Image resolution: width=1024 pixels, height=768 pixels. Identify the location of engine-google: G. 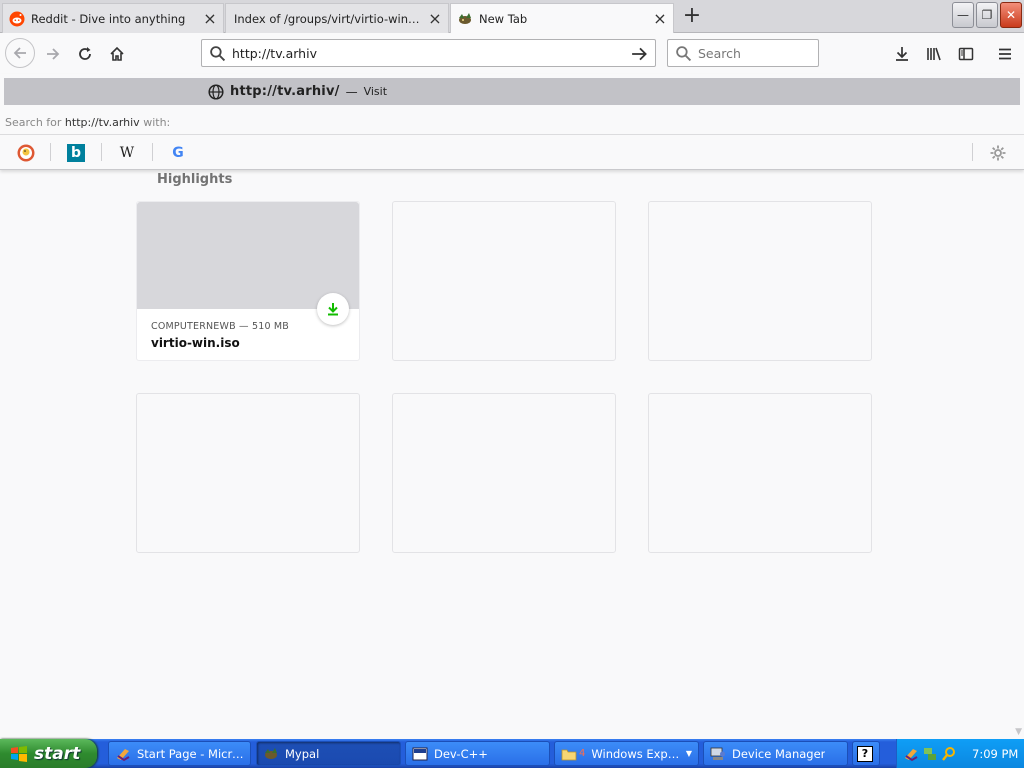
(178, 153).